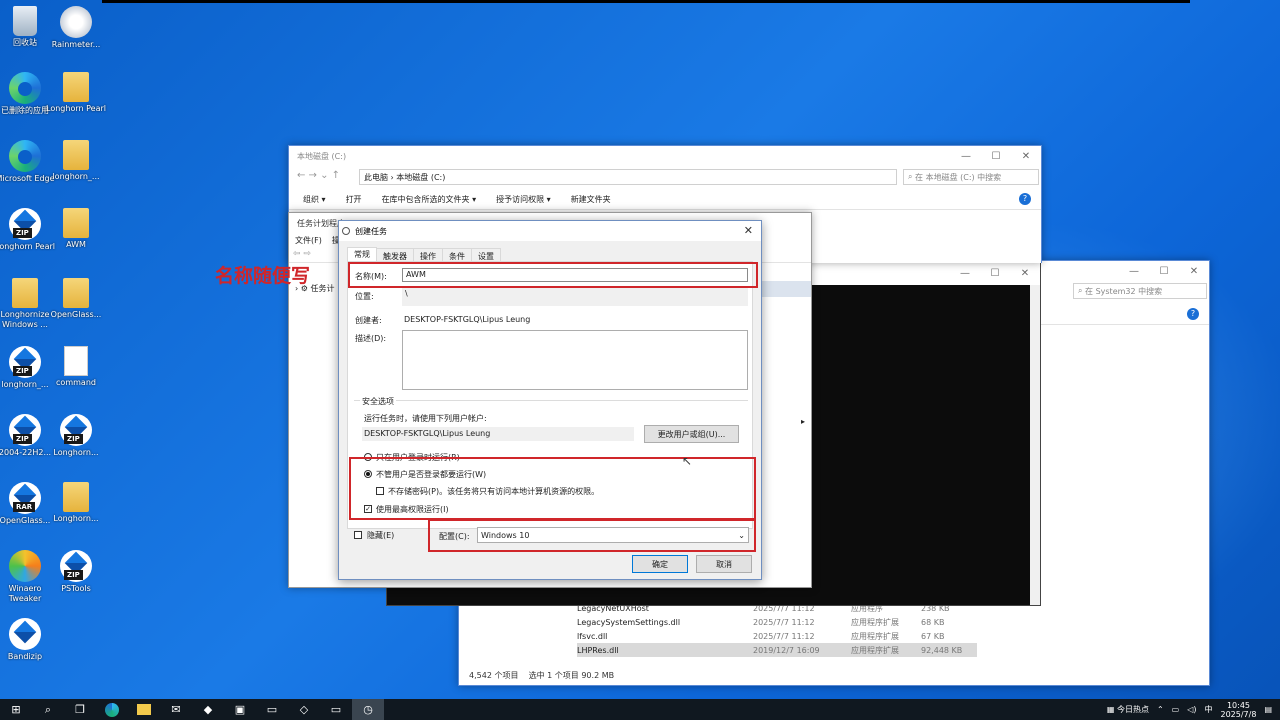  Describe the element at coordinates (358, 535) in the screenshot. I see `hidden-checkbox` at that location.